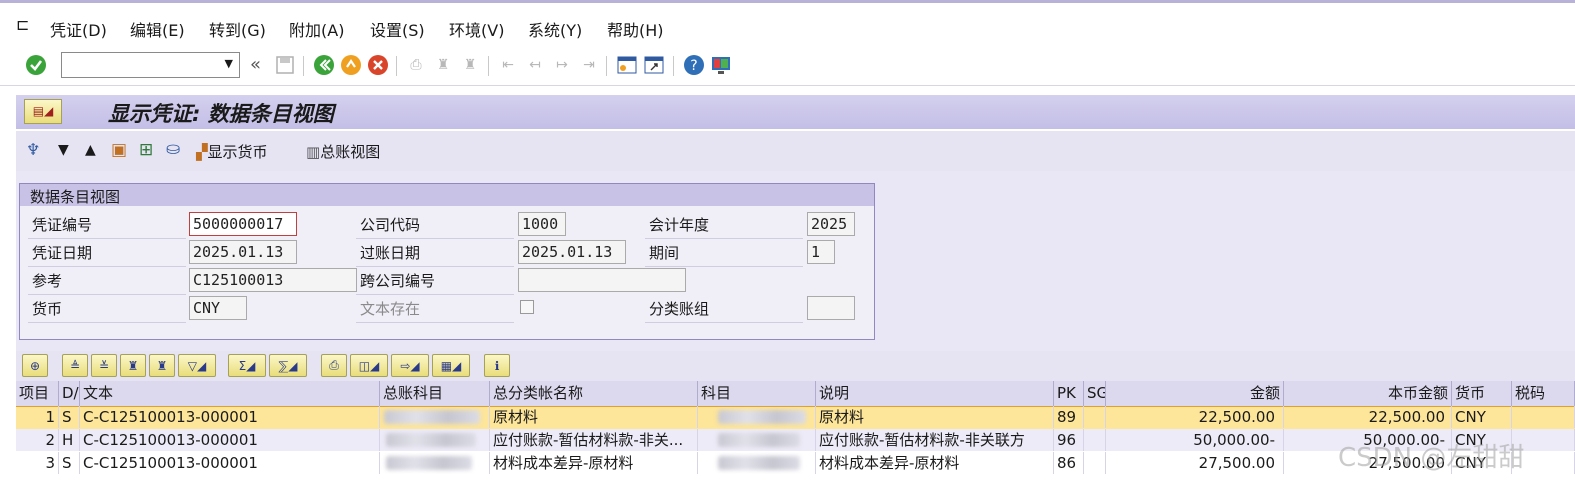  Describe the element at coordinates (447, 195) in the screenshot. I see `group-title-bar: 数据条目视图` at that location.